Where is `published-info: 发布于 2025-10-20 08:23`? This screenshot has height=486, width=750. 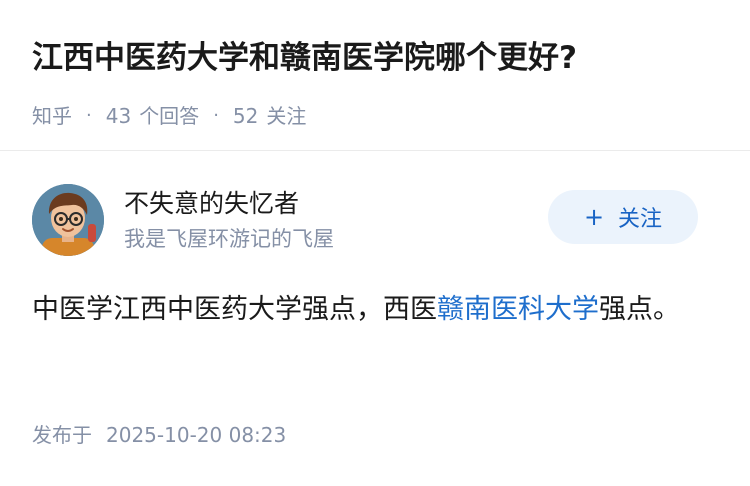
published-info: 发布于 2025-10-20 08:23 is located at coordinates (159, 435).